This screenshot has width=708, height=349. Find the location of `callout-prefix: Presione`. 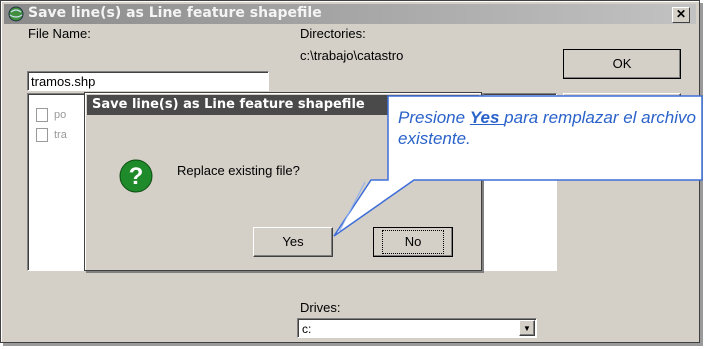

callout-prefix: Presione is located at coordinates (434, 117).